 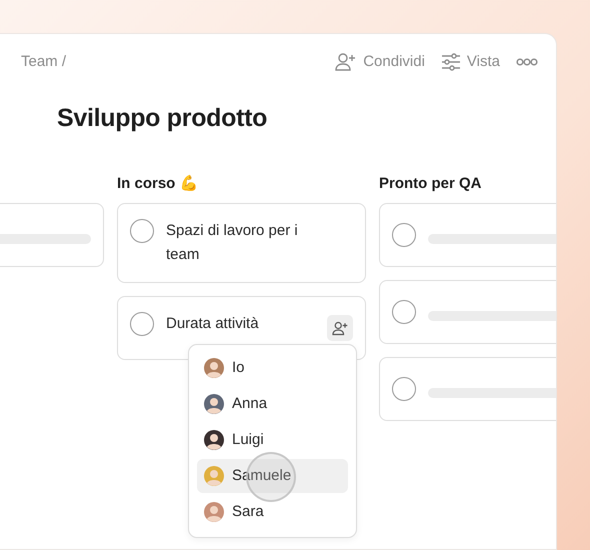 I want to click on menu-item: Sara, so click(x=272, y=512).